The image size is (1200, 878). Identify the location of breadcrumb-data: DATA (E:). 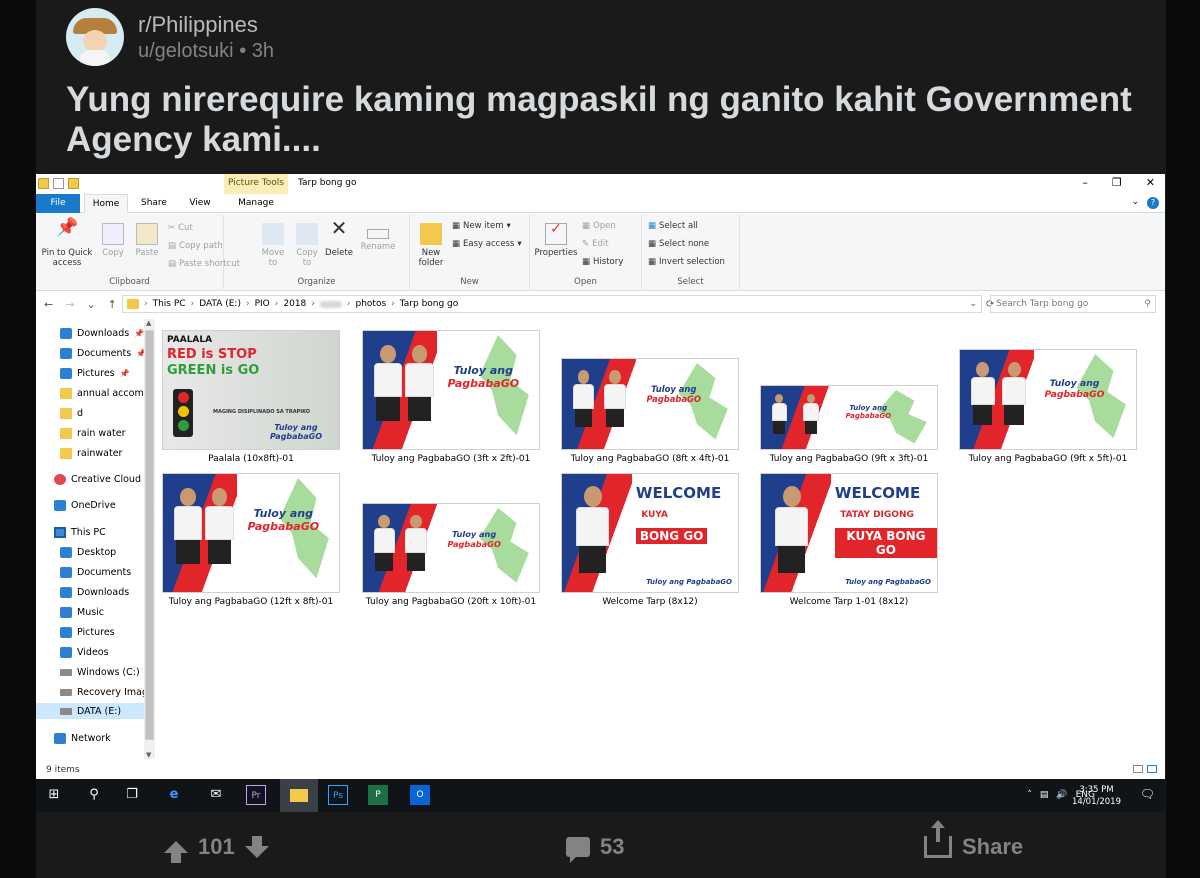
(220, 304).